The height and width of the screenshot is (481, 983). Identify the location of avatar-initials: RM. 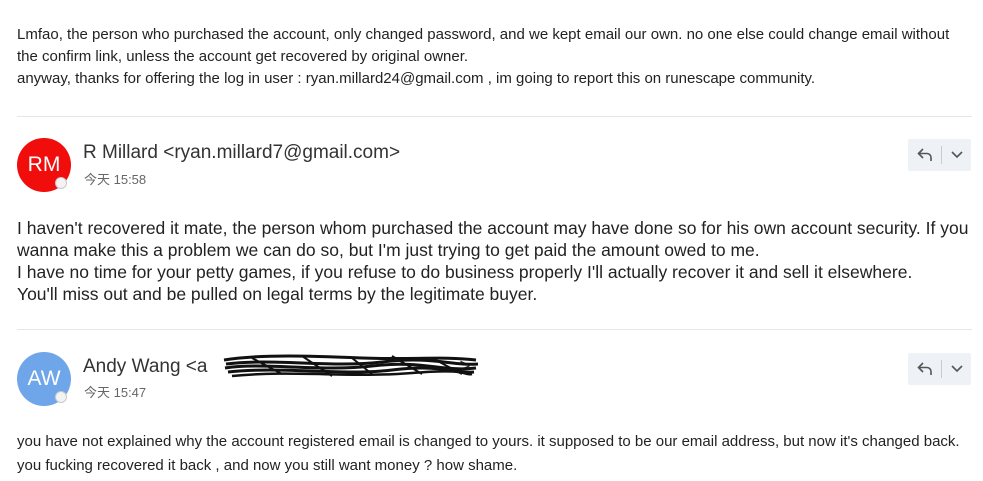
(44, 164).